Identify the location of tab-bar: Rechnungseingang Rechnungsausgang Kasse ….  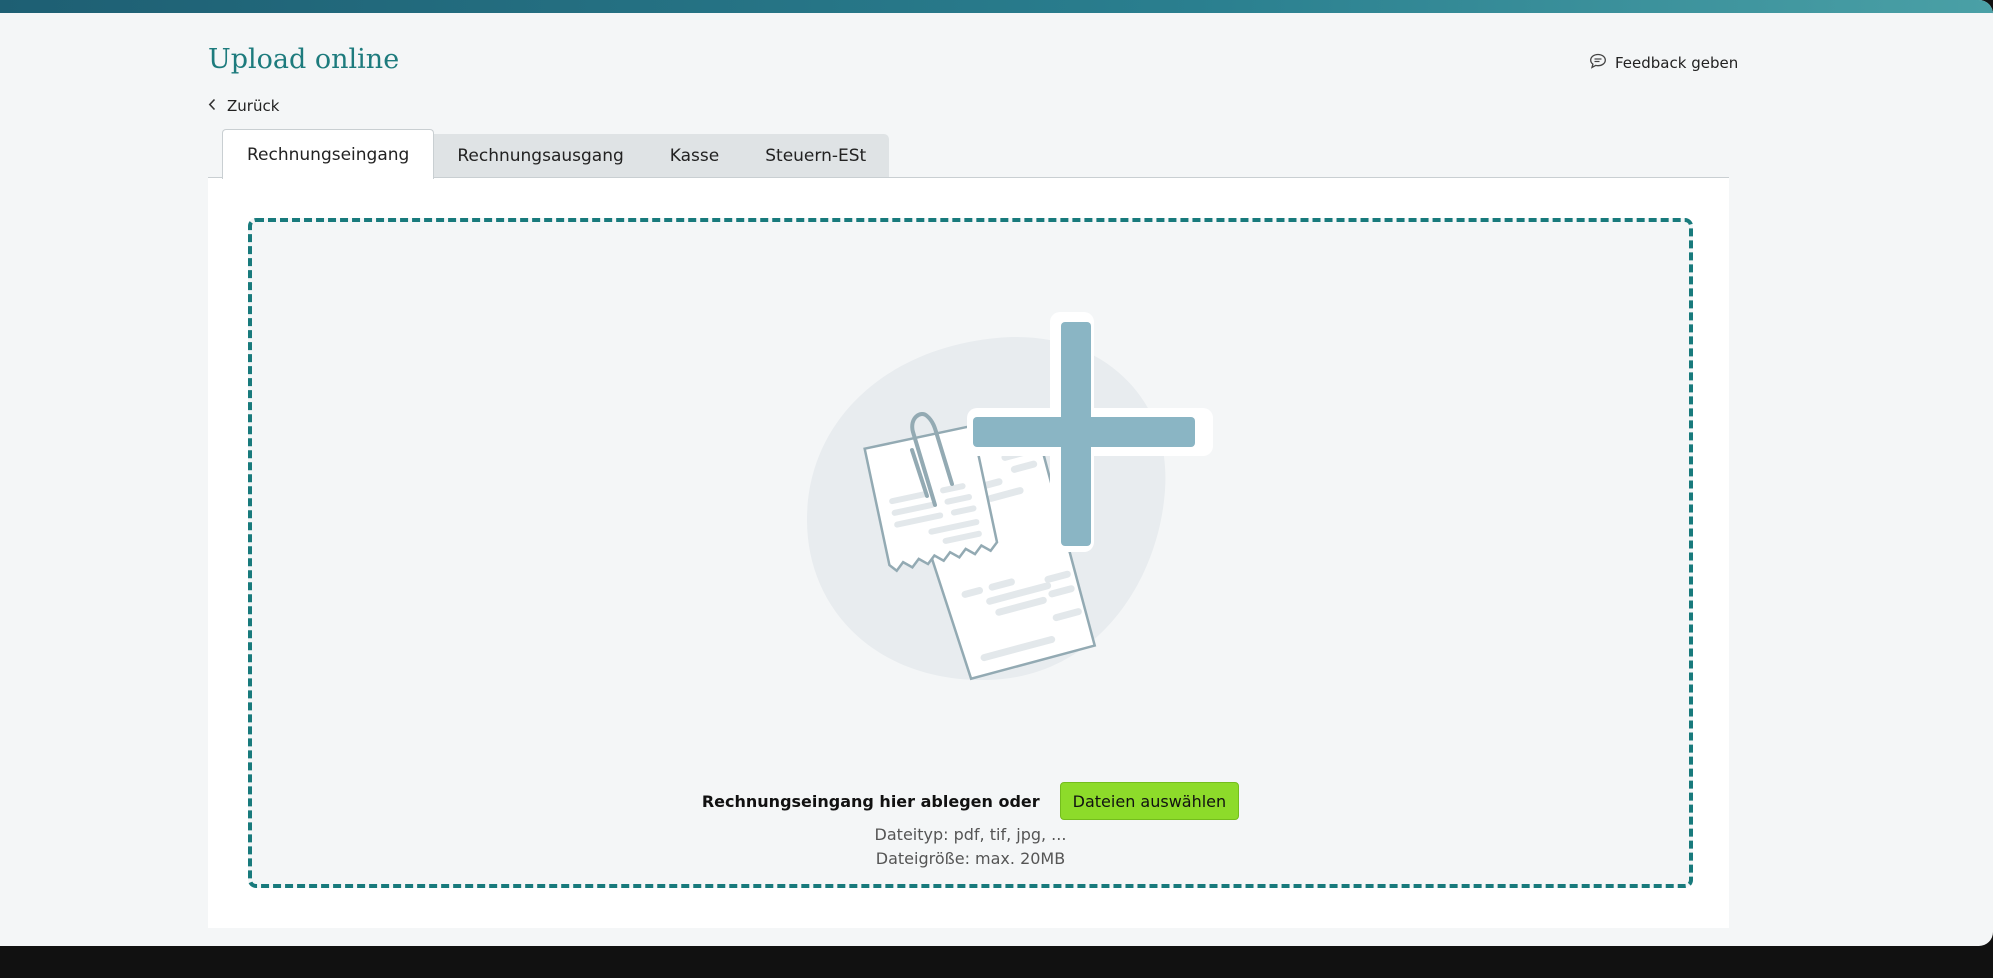
(556, 154).